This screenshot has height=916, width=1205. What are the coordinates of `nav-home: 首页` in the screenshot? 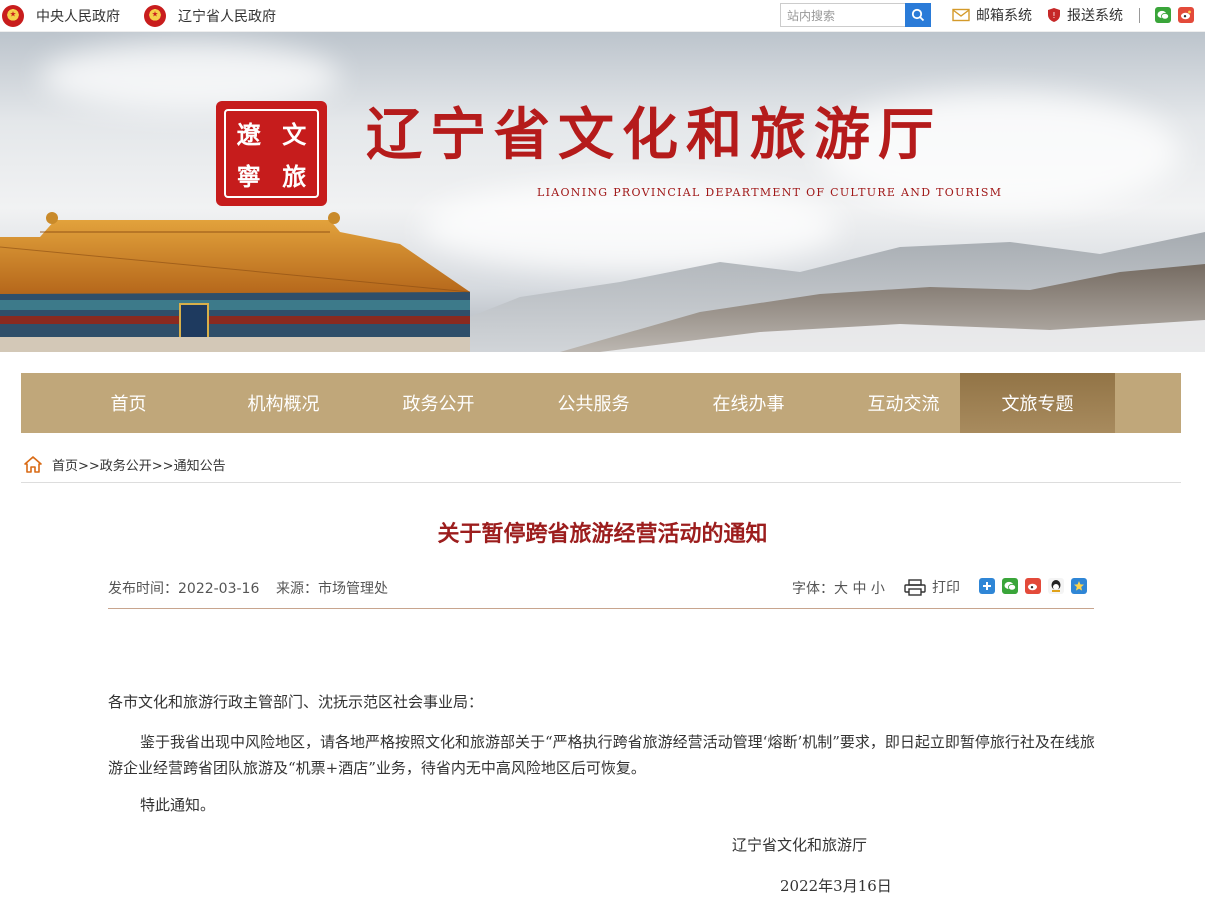 It's located at (128, 403).